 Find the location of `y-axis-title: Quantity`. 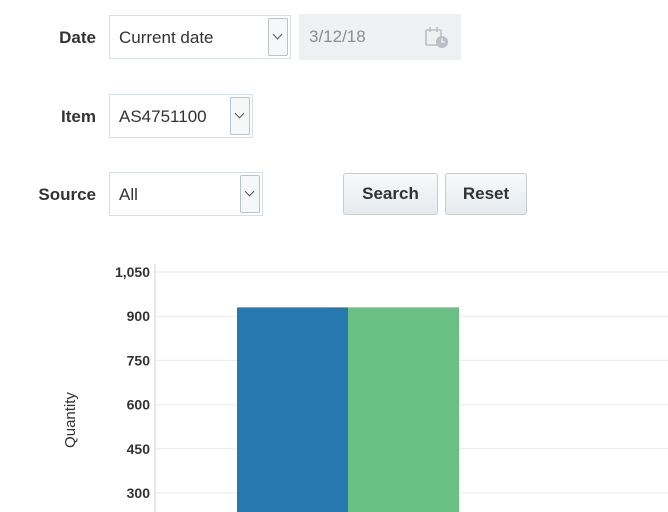

y-axis-title: Quantity is located at coordinates (70, 420).